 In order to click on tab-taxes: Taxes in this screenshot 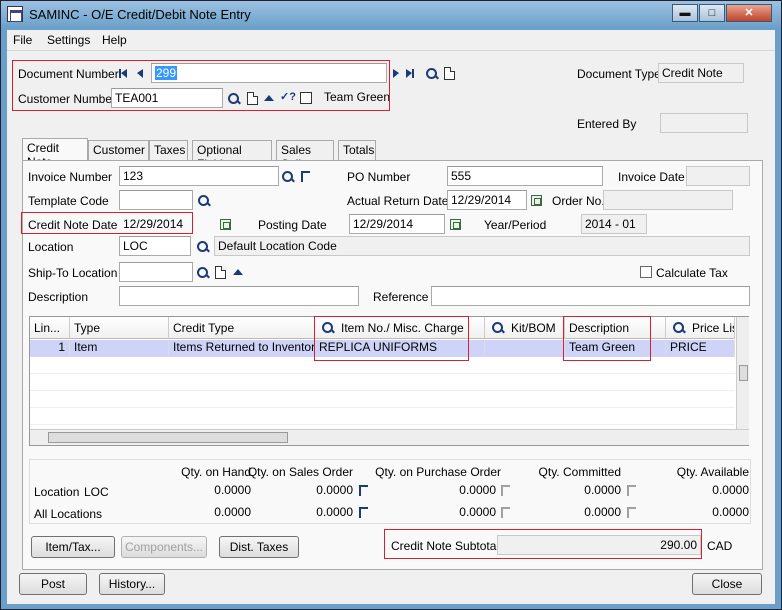, I will do `click(168, 150)`.